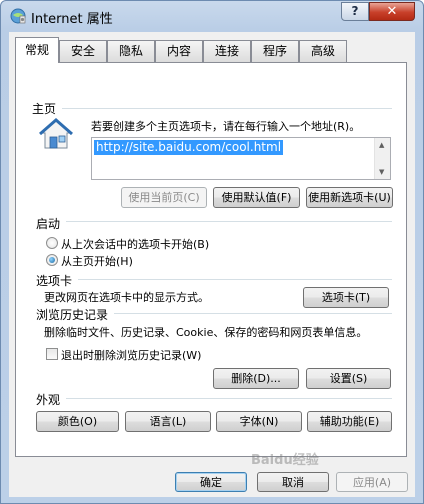  I want to click on accessibility-button: 辅助功能(E), so click(349, 421).